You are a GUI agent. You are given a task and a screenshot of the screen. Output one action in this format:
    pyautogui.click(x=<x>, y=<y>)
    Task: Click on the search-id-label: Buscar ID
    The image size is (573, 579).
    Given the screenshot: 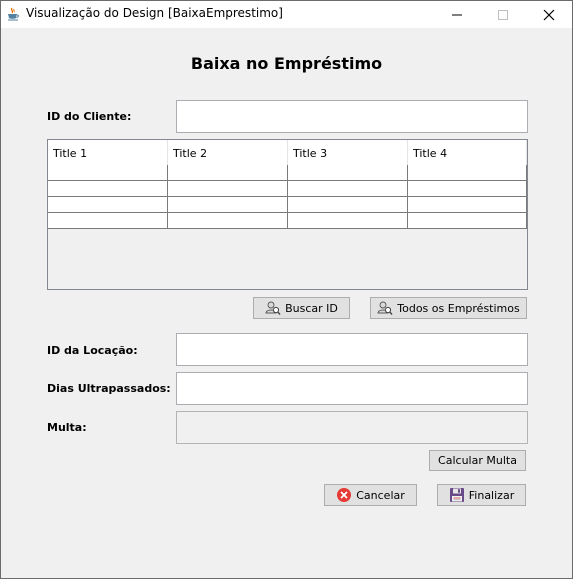 What is the action you would take?
    pyautogui.click(x=311, y=308)
    